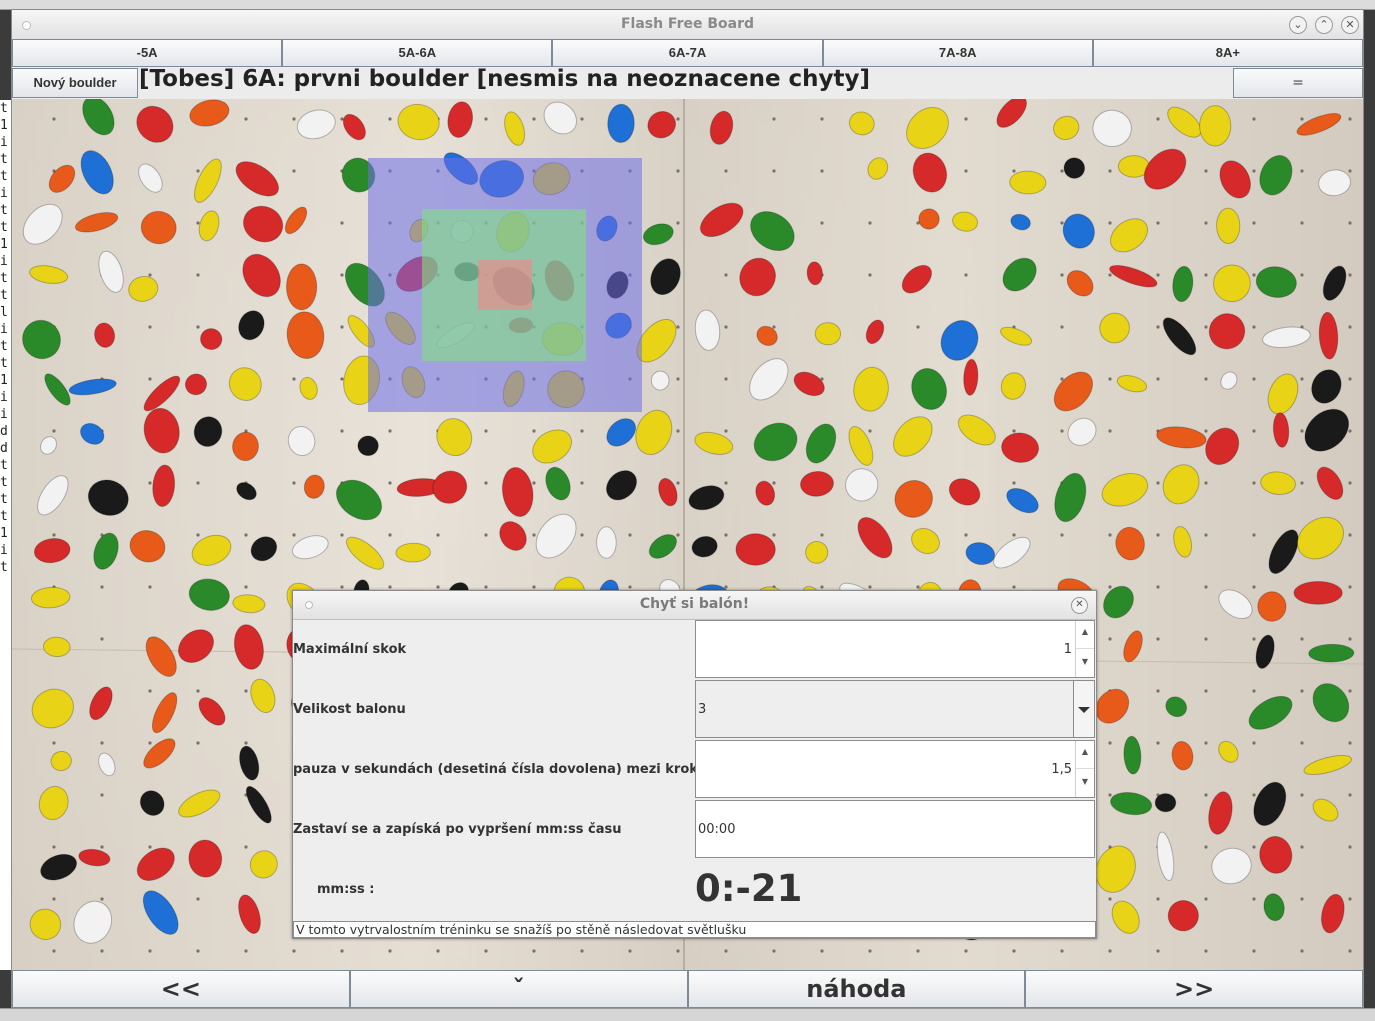  What do you see at coordinates (1228, 53) in the screenshot?
I see `grade-button: 8A+` at bounding box center [1228, 53].